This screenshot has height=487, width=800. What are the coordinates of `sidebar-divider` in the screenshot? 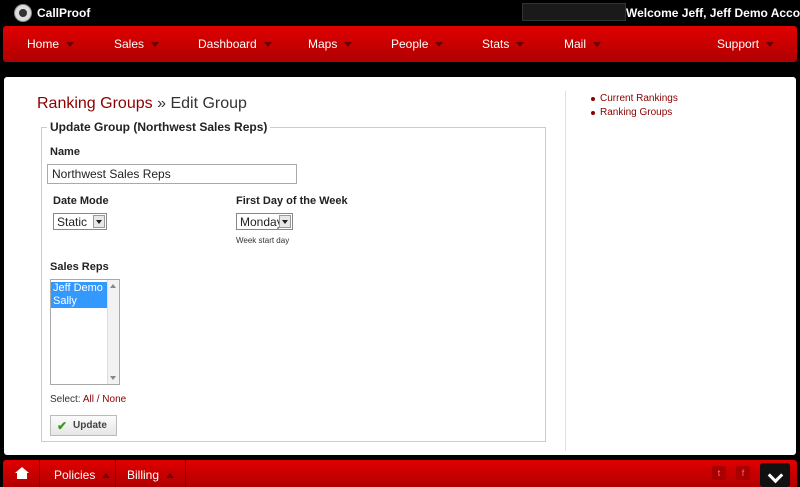 It's located at (565, 271).